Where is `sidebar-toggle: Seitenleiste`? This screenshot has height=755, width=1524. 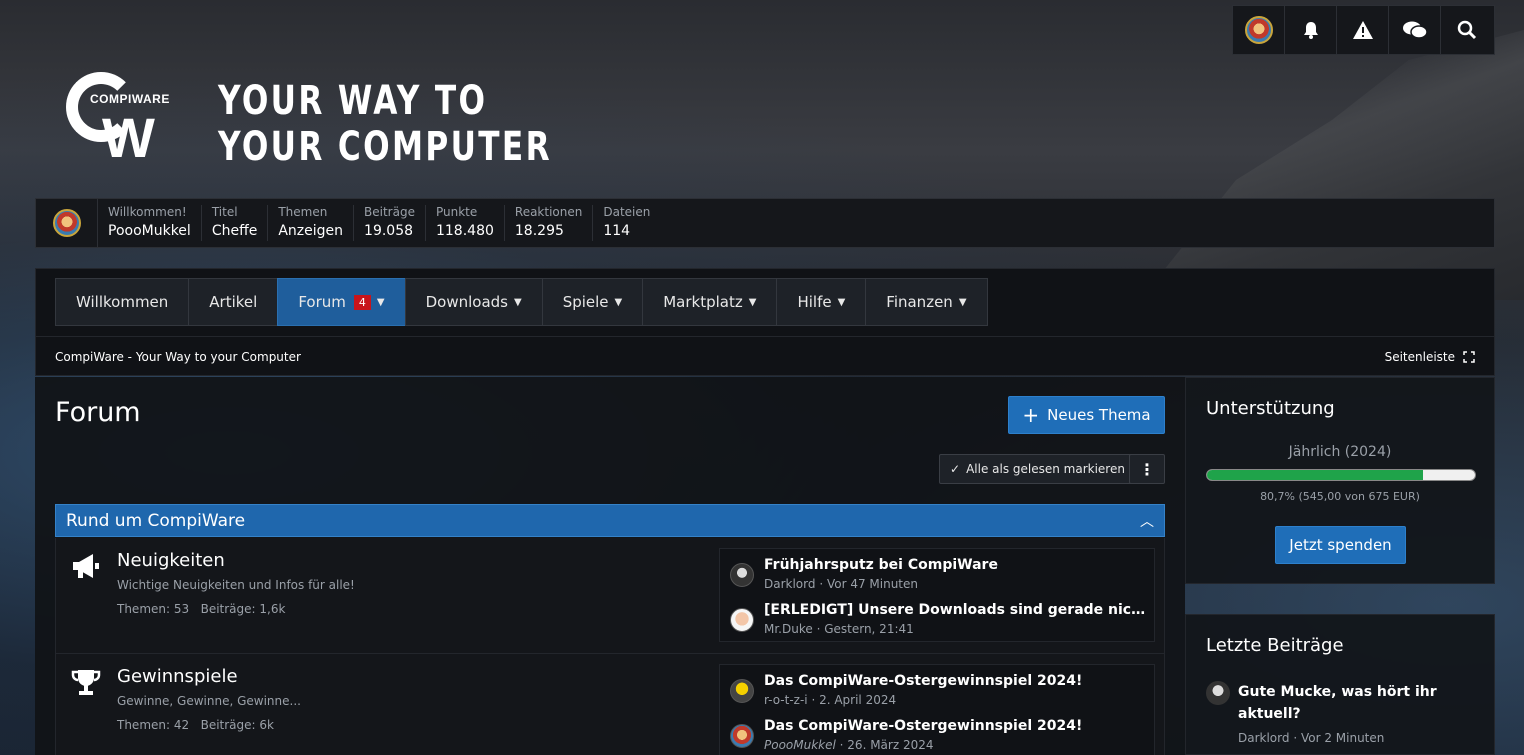
sidebar-toggle: Seitenleiste is located at coordinates (1430, 357).